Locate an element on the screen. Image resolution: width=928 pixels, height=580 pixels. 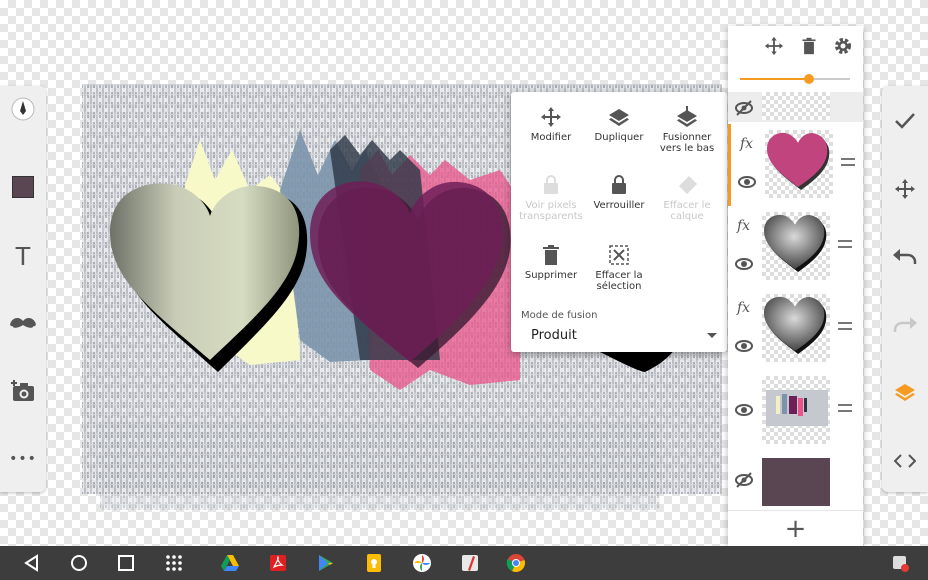
undo-button is located at coordinates (905, 257).